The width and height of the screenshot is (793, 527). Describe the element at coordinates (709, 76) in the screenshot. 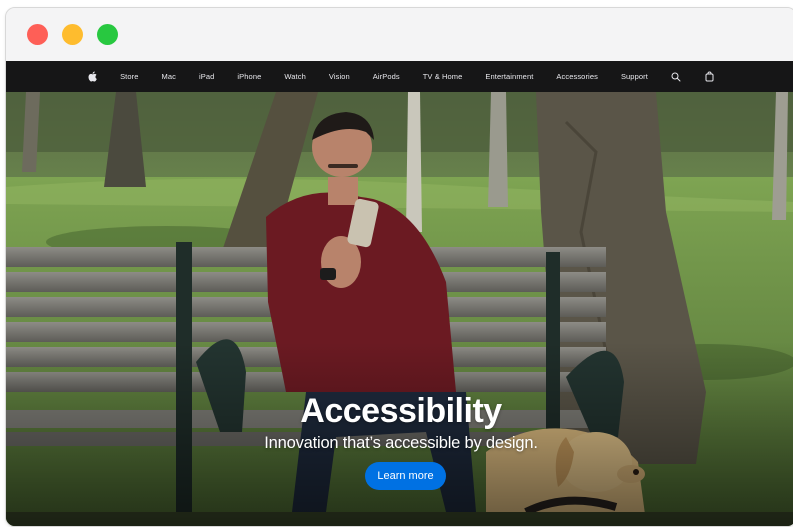

I see `shopping-bag-icon` at that location.